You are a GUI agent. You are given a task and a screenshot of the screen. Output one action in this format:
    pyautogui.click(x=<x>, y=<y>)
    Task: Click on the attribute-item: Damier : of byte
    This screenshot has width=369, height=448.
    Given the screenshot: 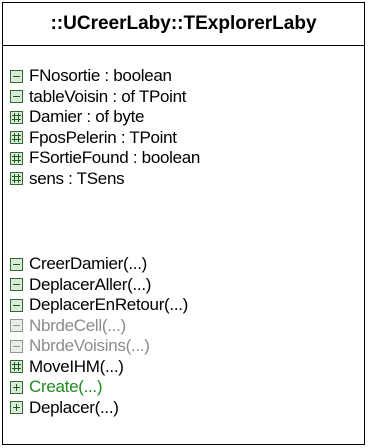 What is the action you would take?
    pyautogui.click(x=105, y=117)
    